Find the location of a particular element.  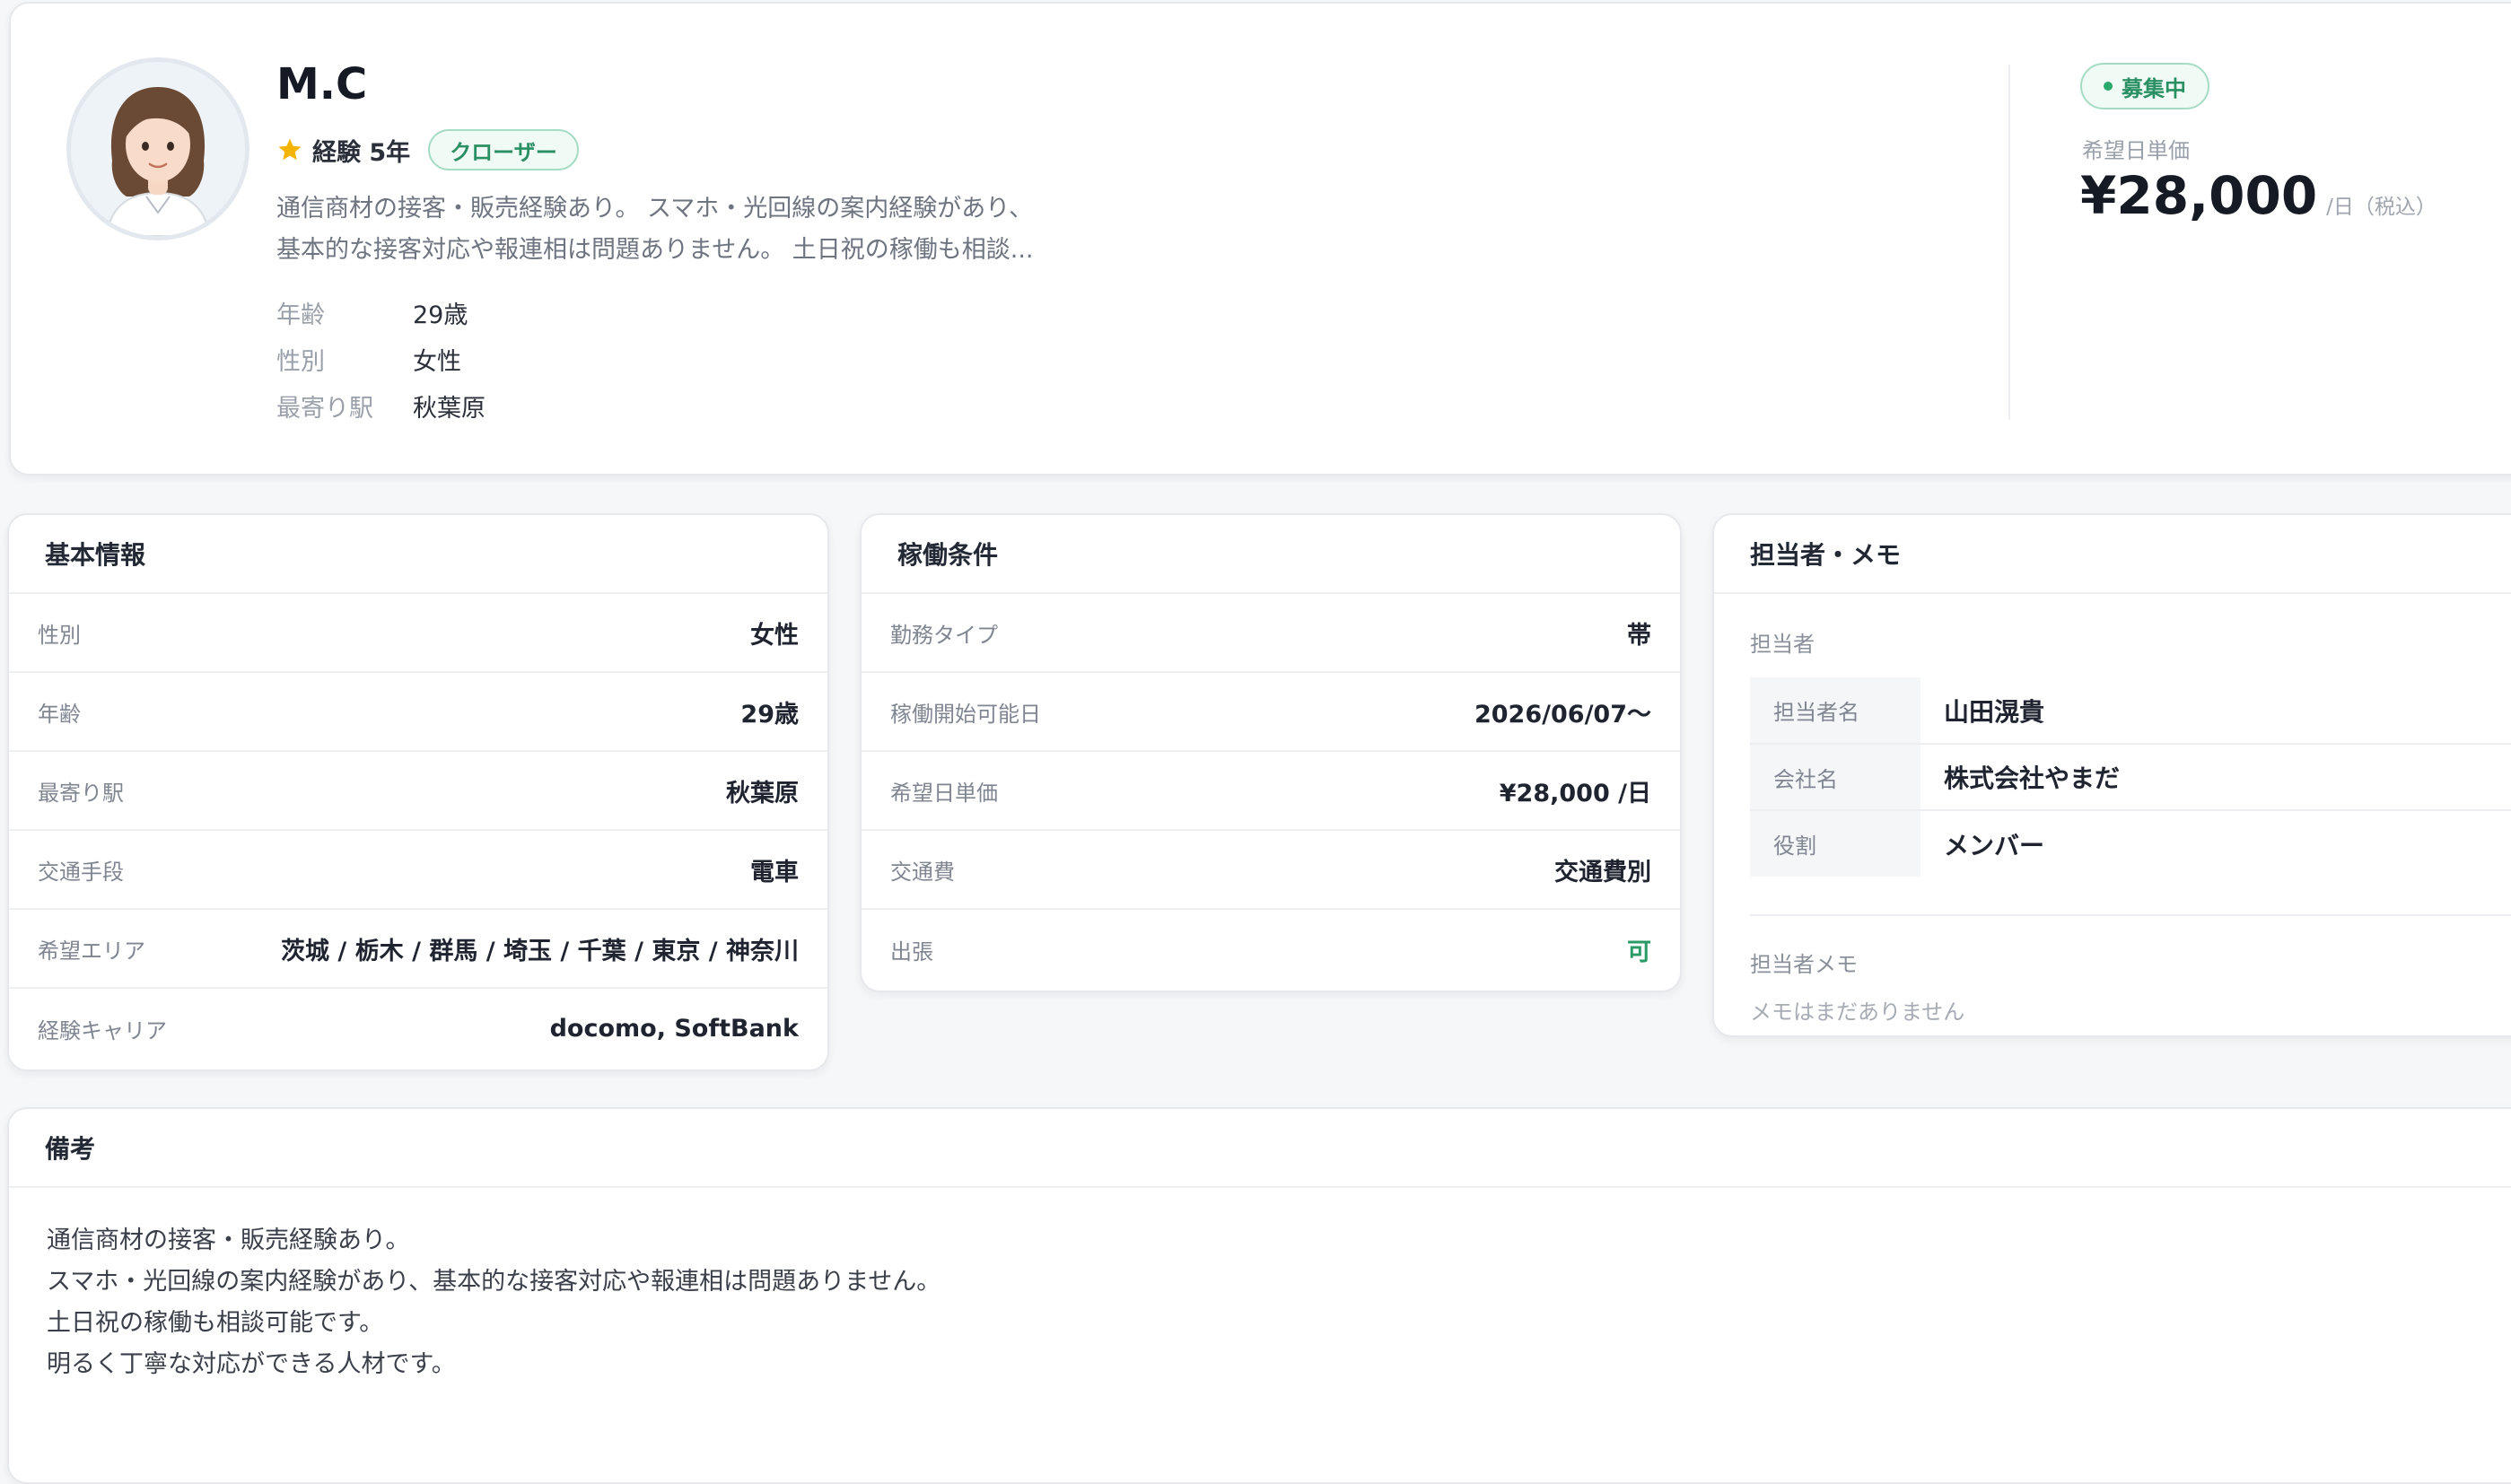

profile-divider is located at coordinates (2009, 242).